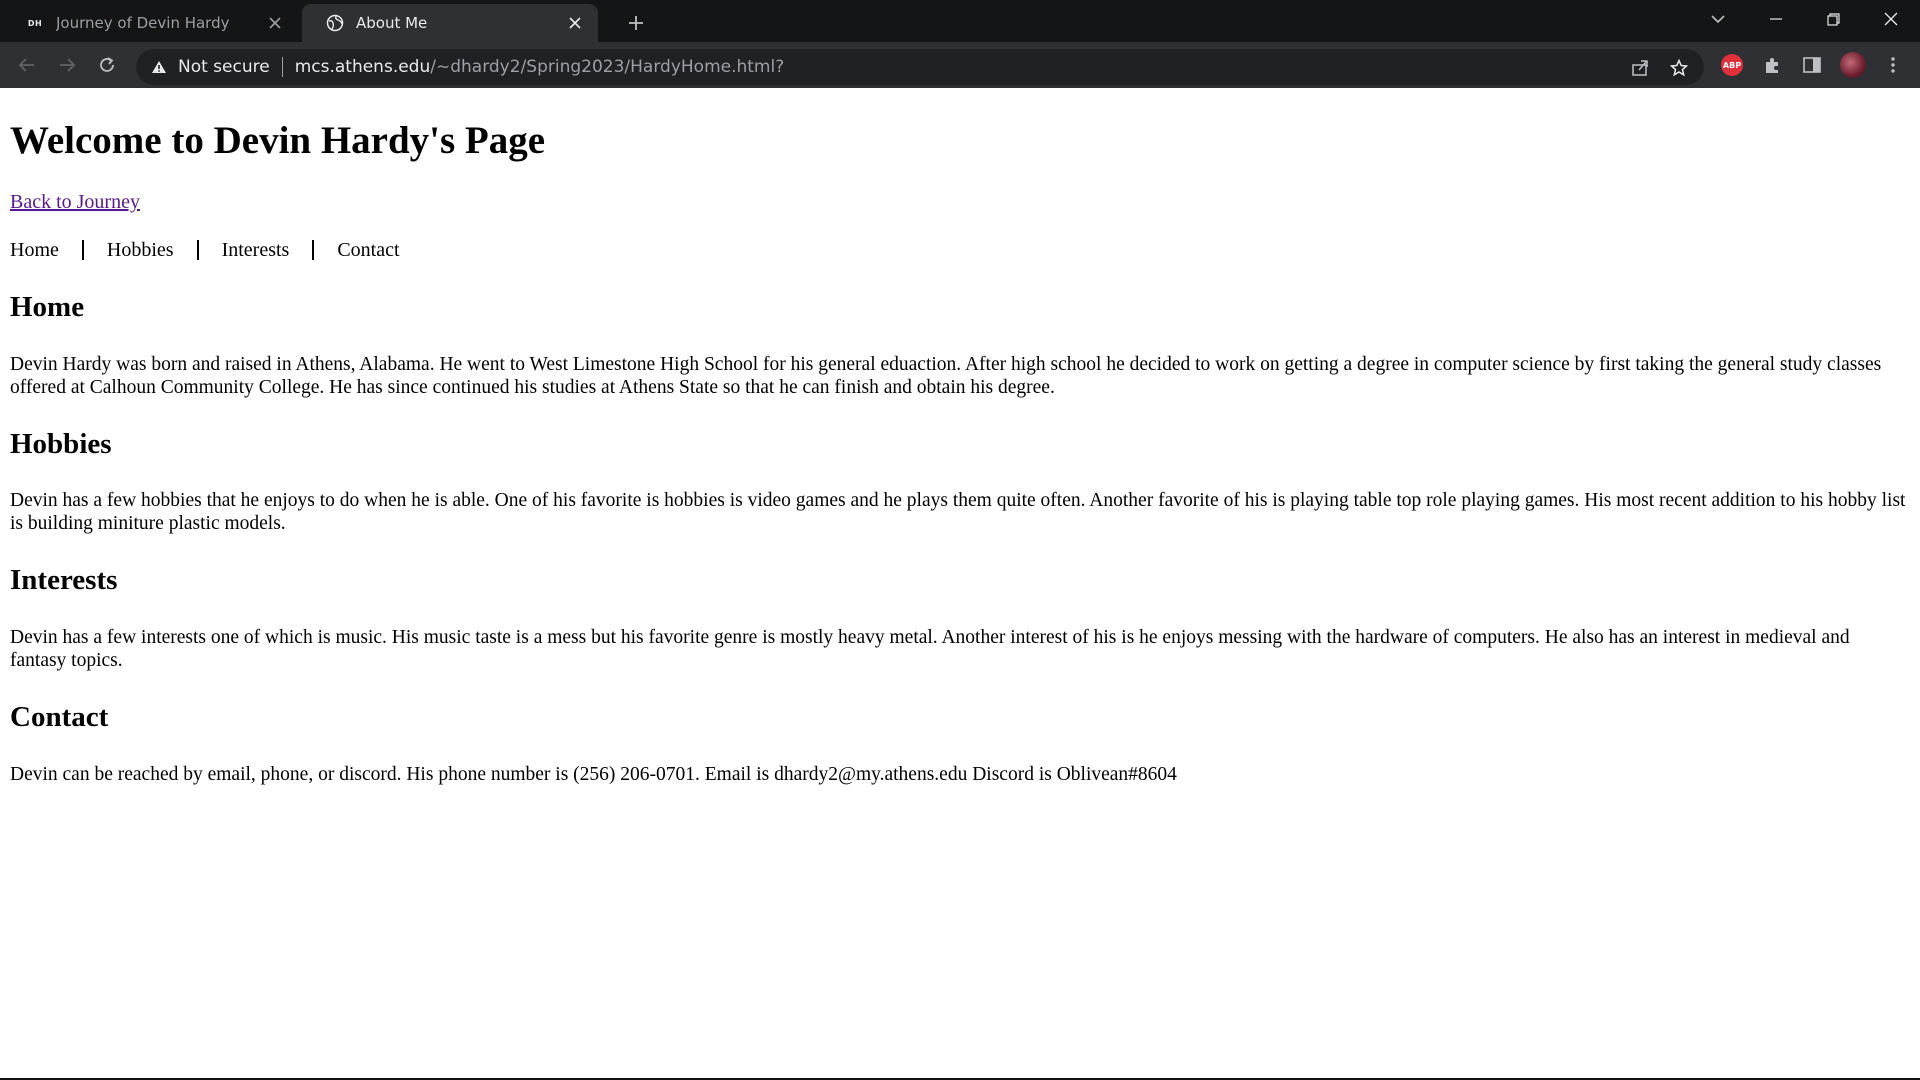 Image resolution: width=1920 pixels, height=1080 pixels. Describe the element at coordinates (1772, 65) in the screenshot. I see `extensions-puzzle-icon` at that location.